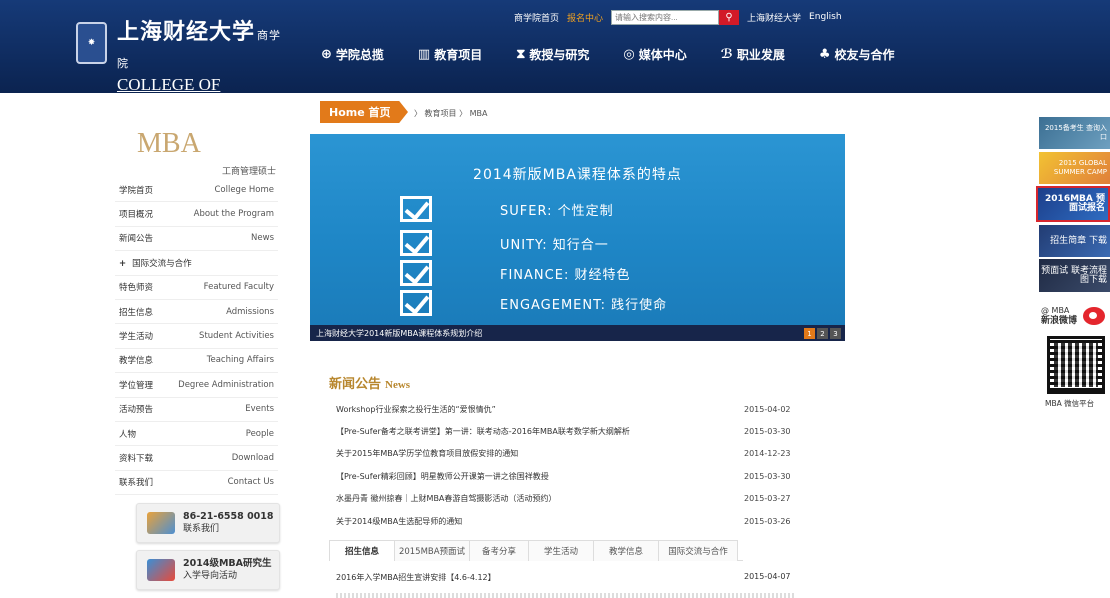 Image resolution: width=1110 pixels, height=598 pixels. Describe the element at coordinates (566, 577) in the screenshot. I see `tab-list-item: 2016年入学MBA招生宣讲安排【4.6-4.12】 2015-04-07` at that location.